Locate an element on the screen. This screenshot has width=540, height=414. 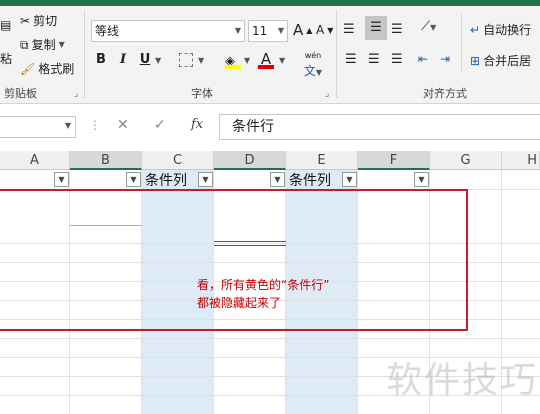
header-cell-e: 条件列 is located at coordinates (310, 180).